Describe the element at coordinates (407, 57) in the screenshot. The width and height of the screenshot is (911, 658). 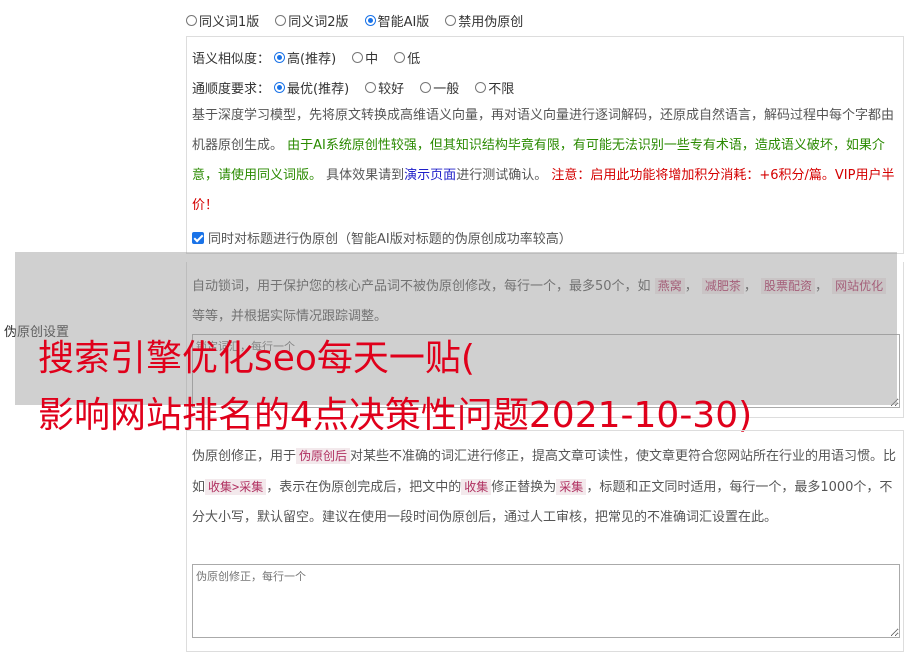
I see `similarity-low: 低` at that location.